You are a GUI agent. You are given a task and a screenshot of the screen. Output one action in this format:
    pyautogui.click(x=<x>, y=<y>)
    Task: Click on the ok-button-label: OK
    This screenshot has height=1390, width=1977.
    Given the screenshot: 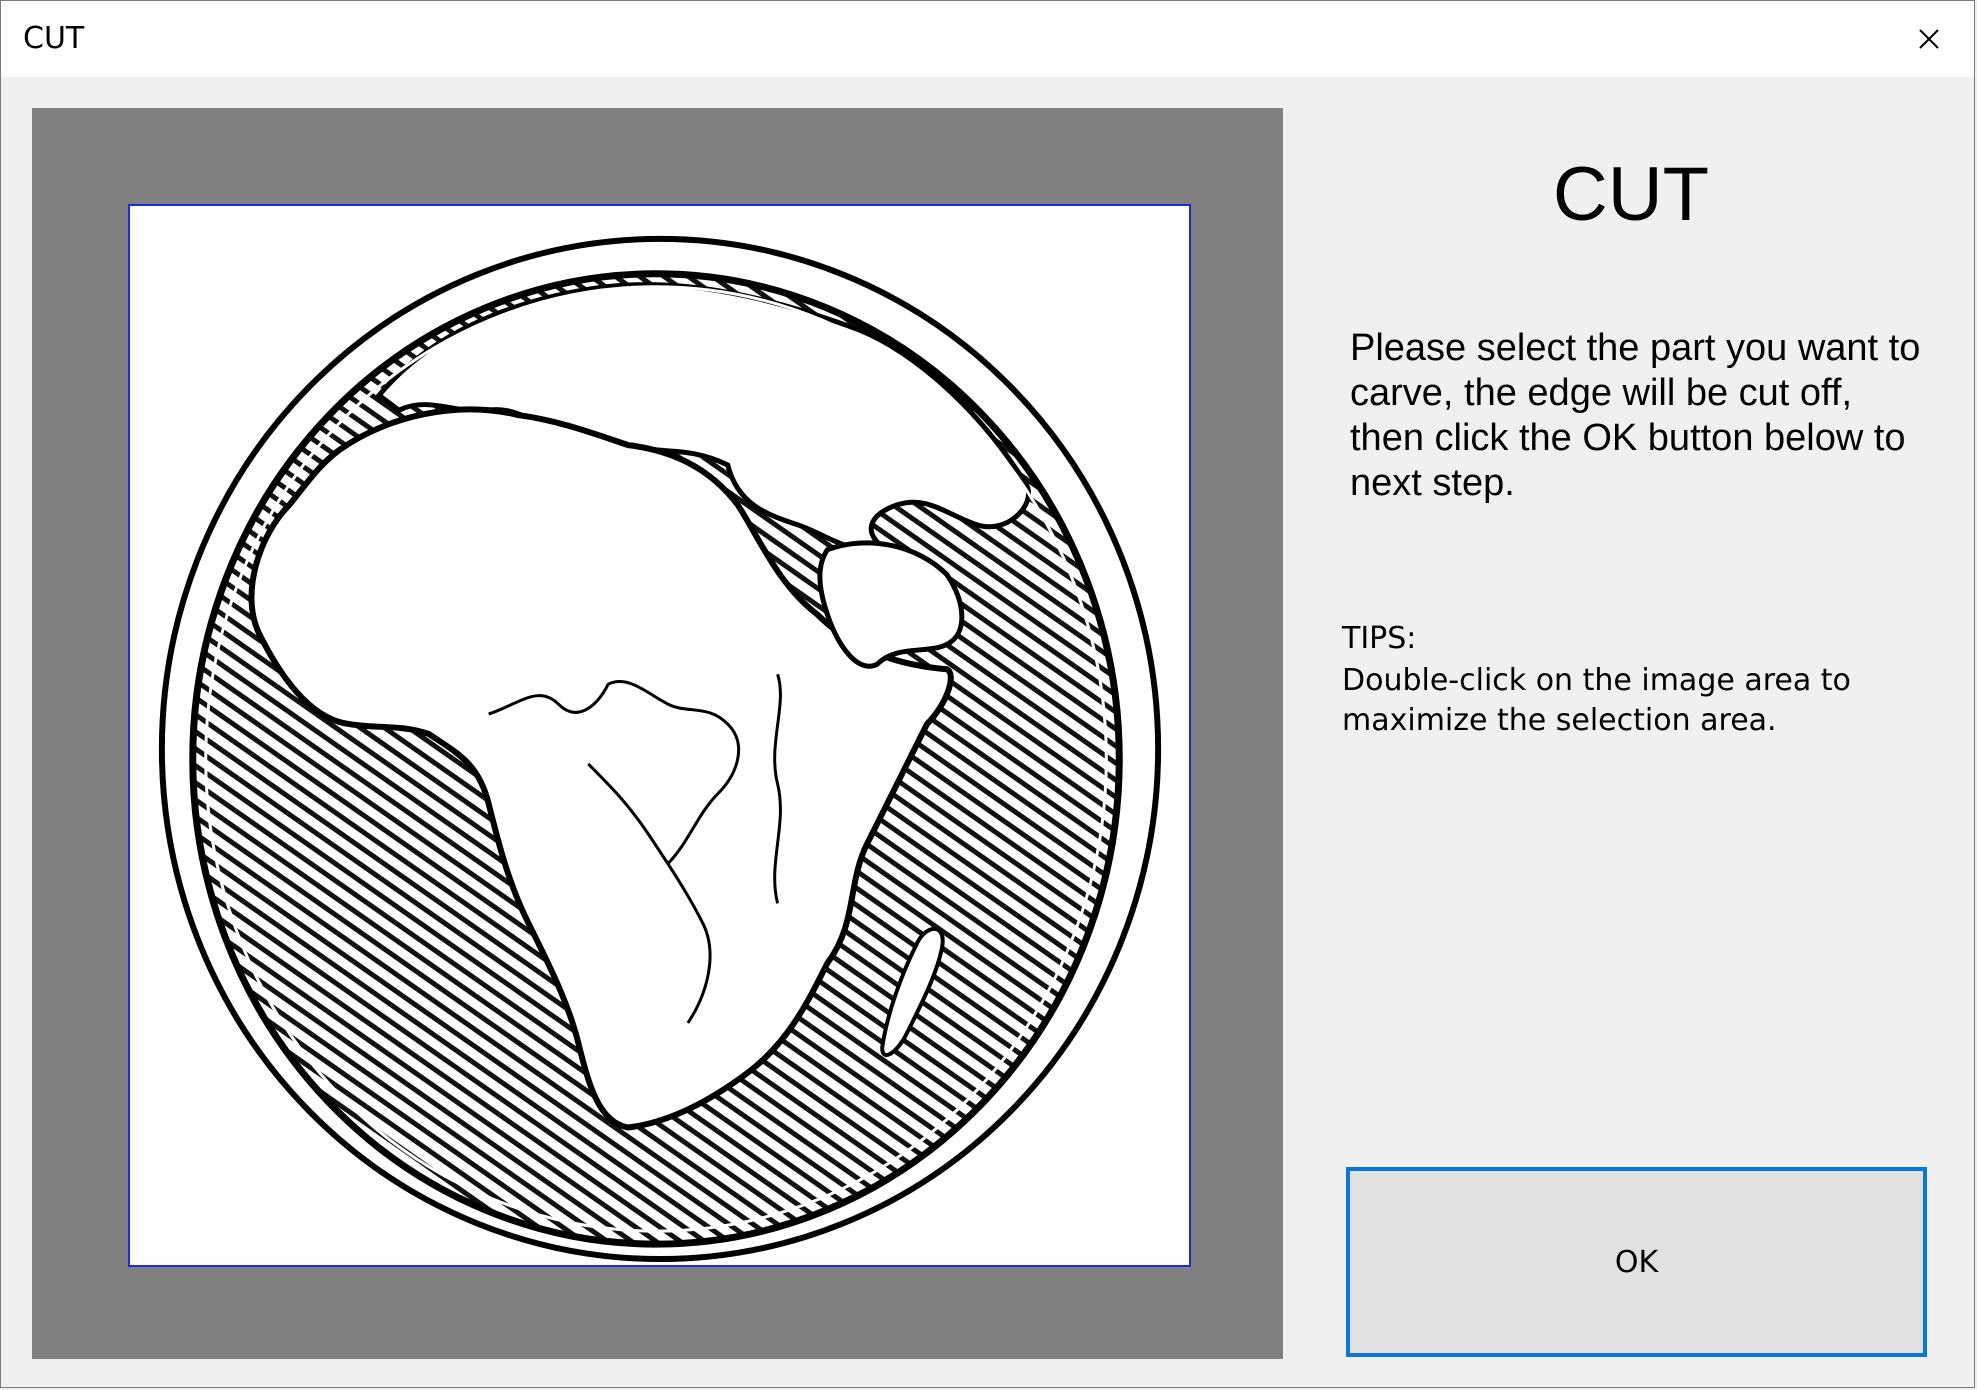 What is the action you would take?
    pyautogui.click(x=1636, y=1262)
    